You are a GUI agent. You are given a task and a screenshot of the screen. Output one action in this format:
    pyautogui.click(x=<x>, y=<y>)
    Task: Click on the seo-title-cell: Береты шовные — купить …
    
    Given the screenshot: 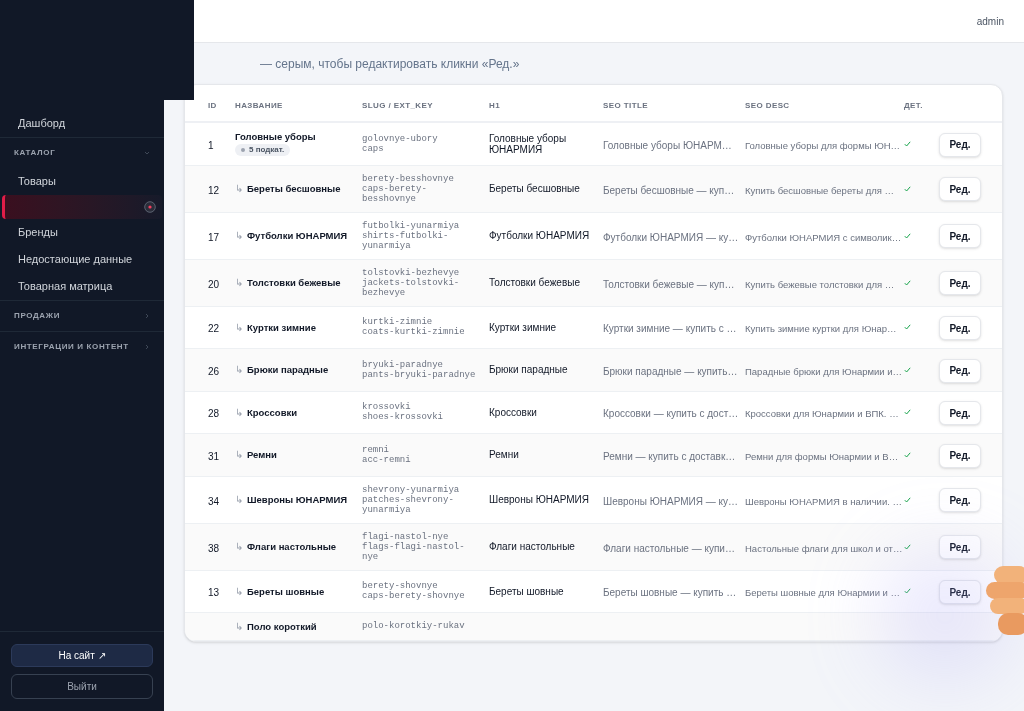 What is the action you would take?
    pyautogui.click(x=670, y=593)
    